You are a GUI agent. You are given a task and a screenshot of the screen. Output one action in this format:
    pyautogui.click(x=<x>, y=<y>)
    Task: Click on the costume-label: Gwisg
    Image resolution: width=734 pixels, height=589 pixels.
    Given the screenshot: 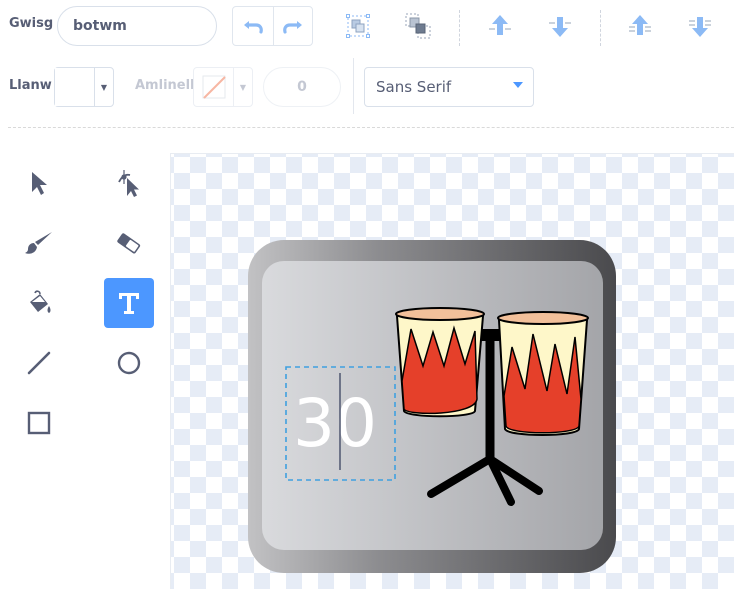 What is the action you would take?
    pyautogui.click(x=31, y=23)
    